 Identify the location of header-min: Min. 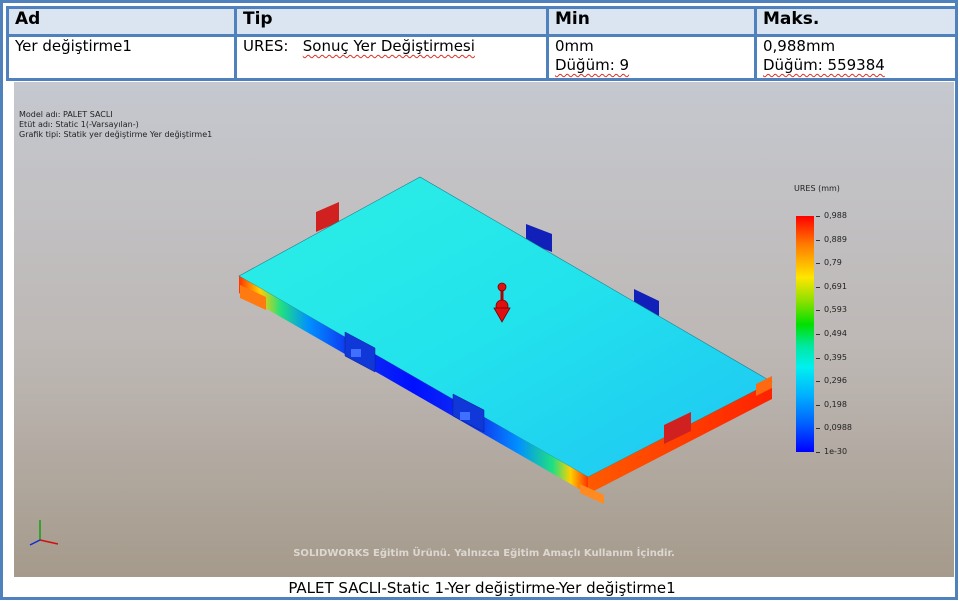
(651, 21).